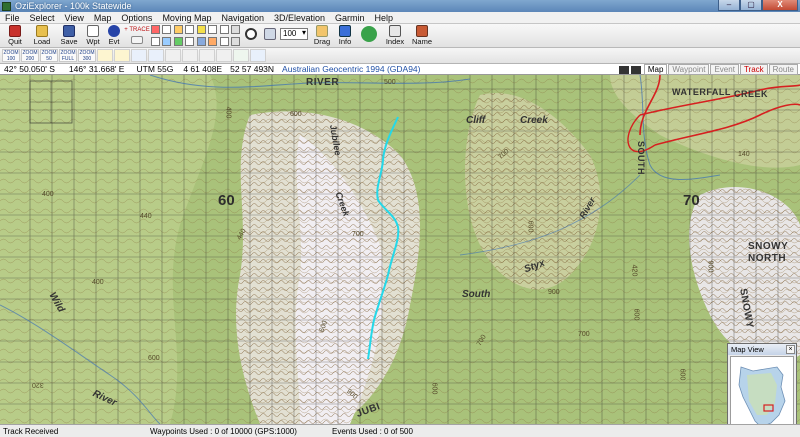  Describe the element at coordinates (137, 35) in the screenshot. I see `trace-button: + TRACE` at that location.